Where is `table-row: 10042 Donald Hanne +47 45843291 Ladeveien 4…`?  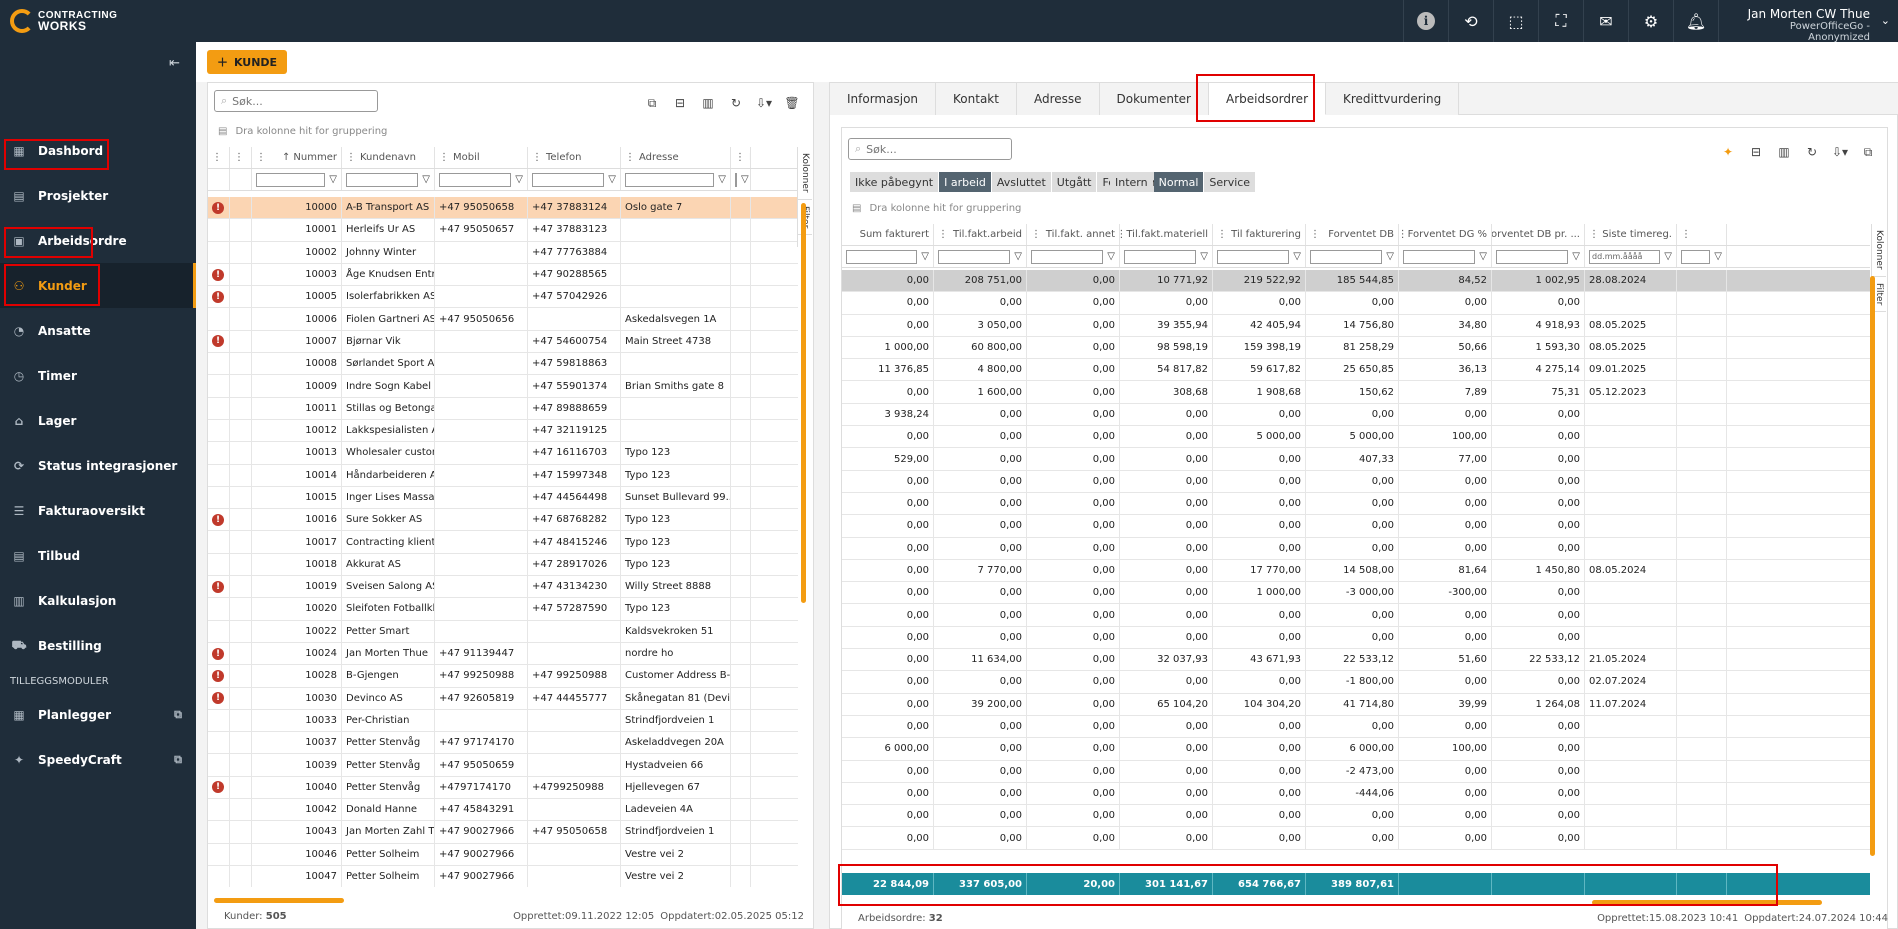 table-row: 10042 Donald Hanne +47 45843291 Ladeveien 4… is located at coordinates (503, 810).